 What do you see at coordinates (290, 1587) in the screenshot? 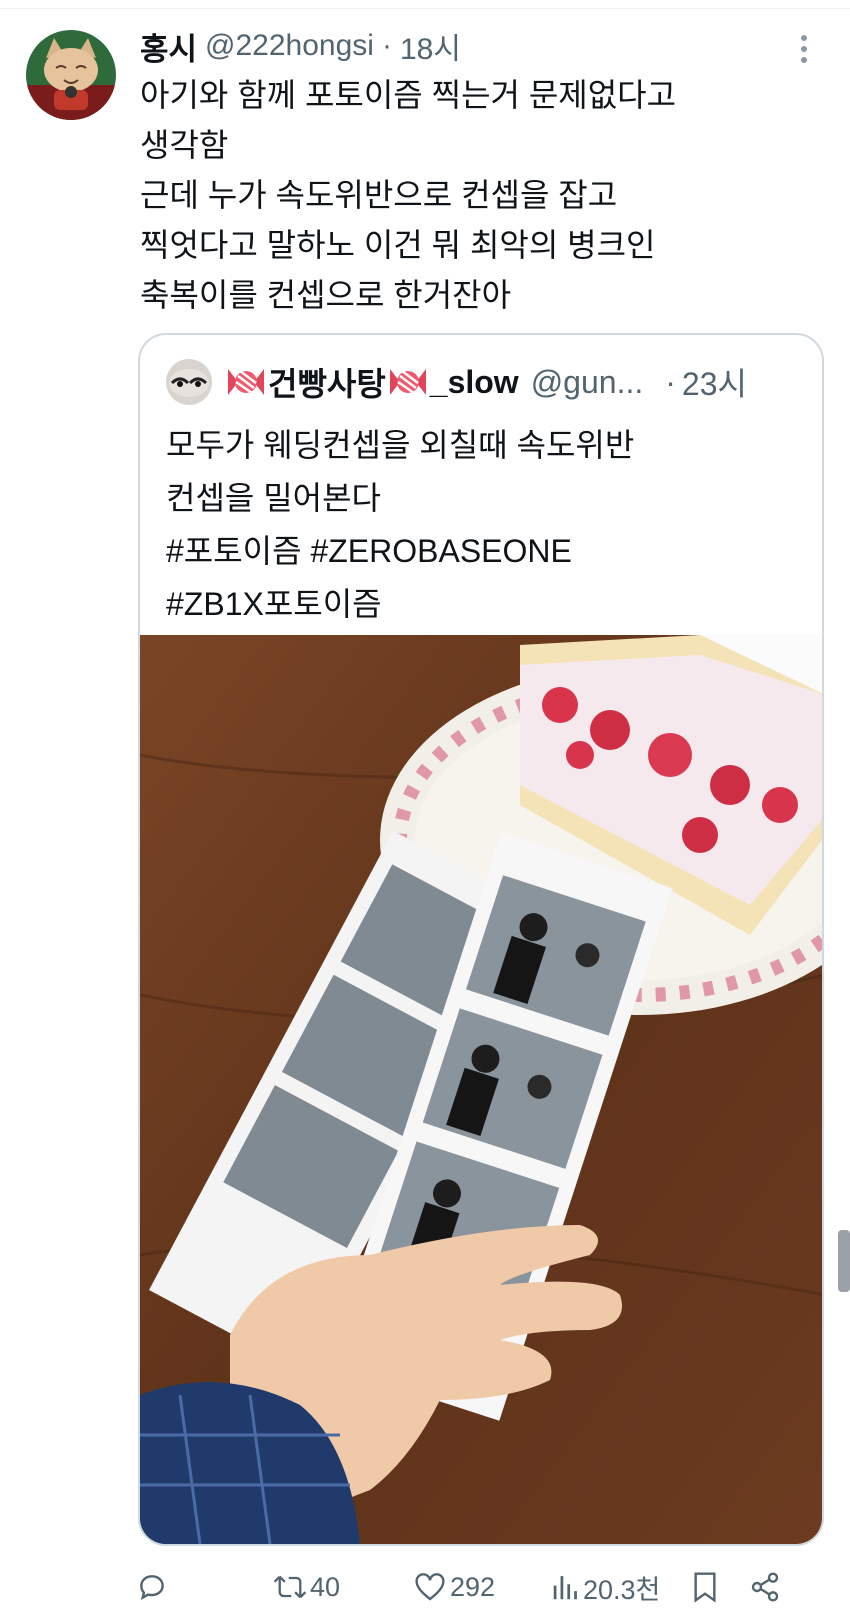
I see `retweet-icon` at bounding box center [290, 1587].